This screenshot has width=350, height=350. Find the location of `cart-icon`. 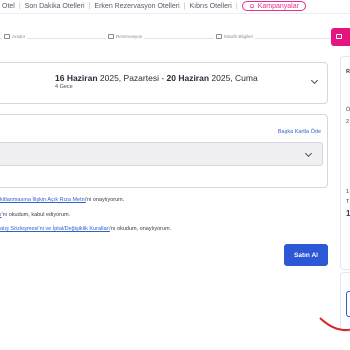

cart-icon is located at coordinates (339, 36).